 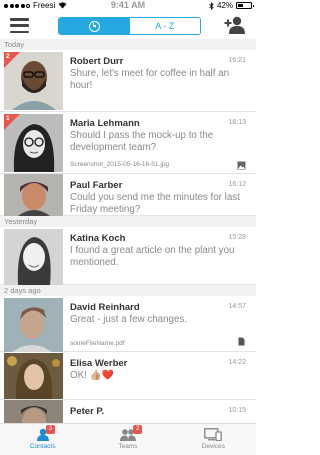 What do you see at coordinates (96, 185) in the screenshot?
I see `contact-name: Paul Farber` at bounding box center [96, 185].